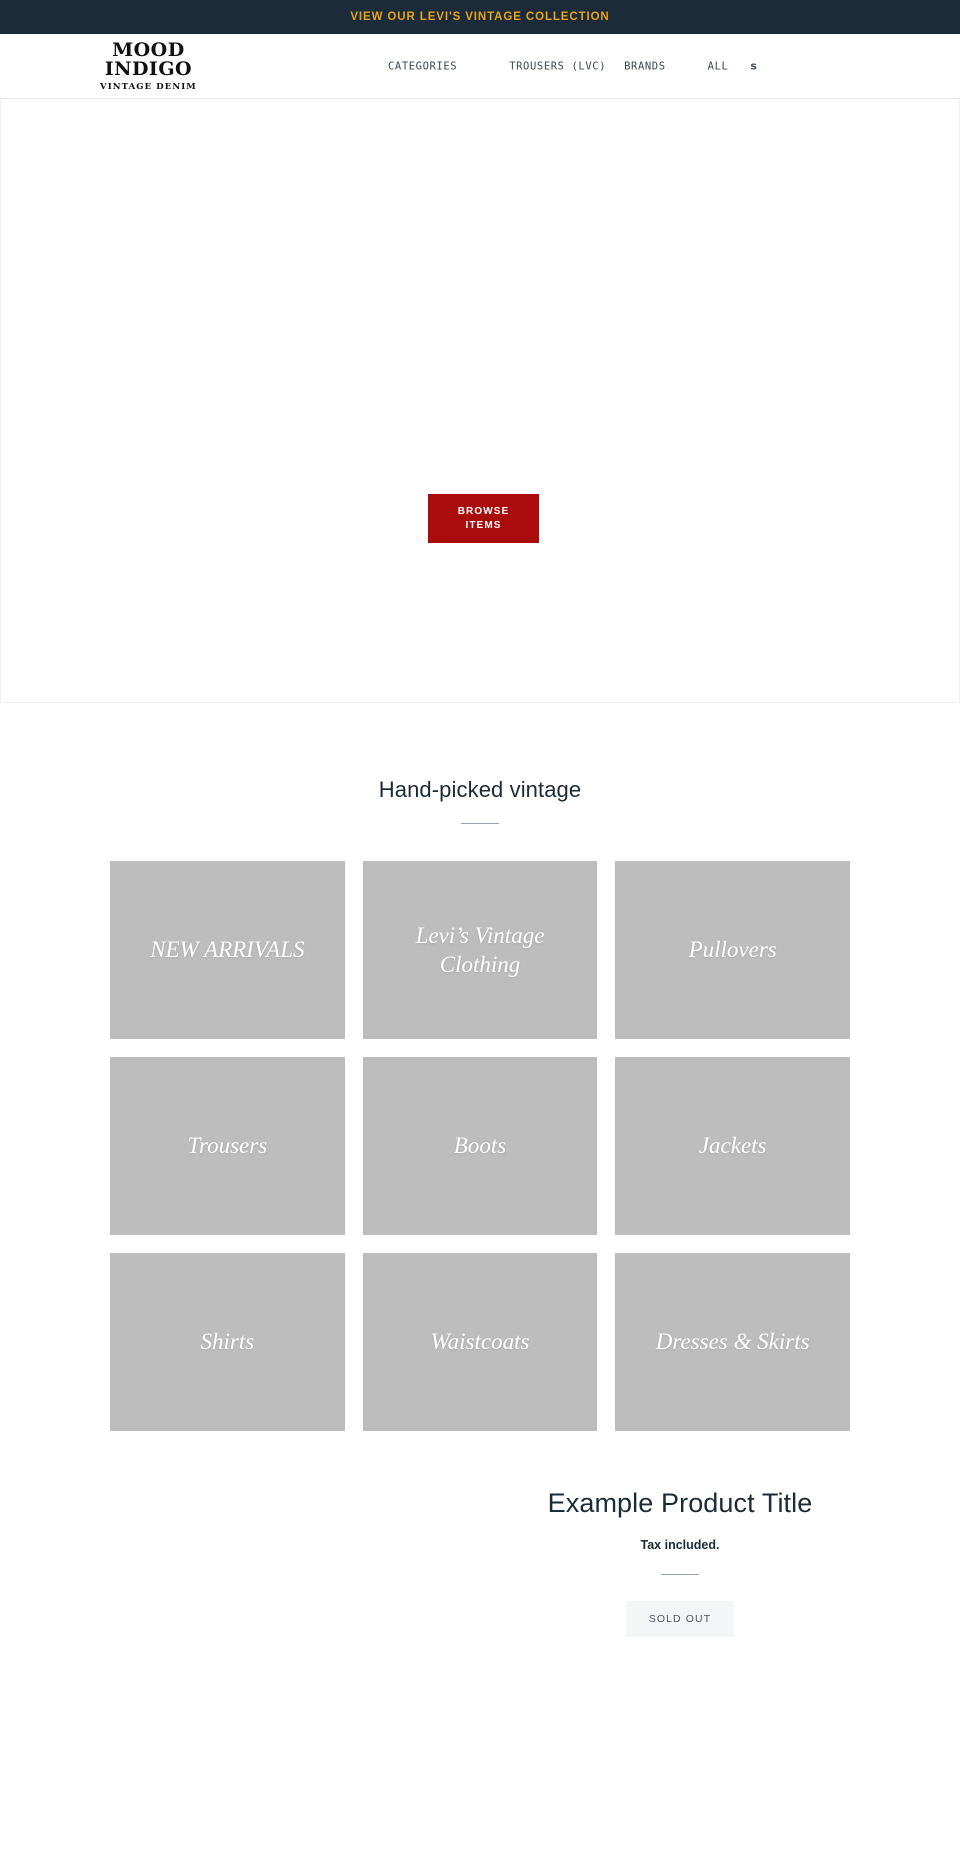 This screenshot has width=960, height=1875. I want to click on collection-tile: Dresses & Skirts, so click(732, 1342).